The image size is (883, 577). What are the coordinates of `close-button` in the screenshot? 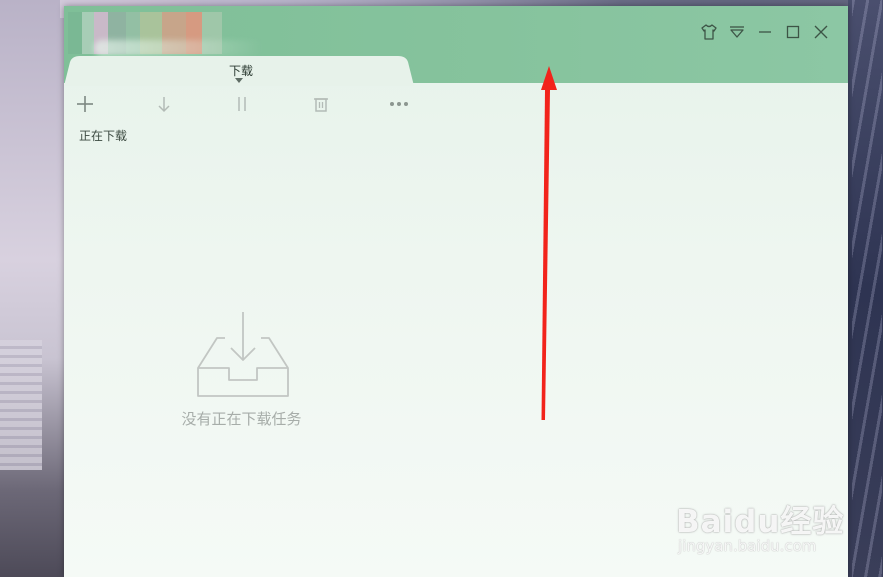 It's located at (821, 32).